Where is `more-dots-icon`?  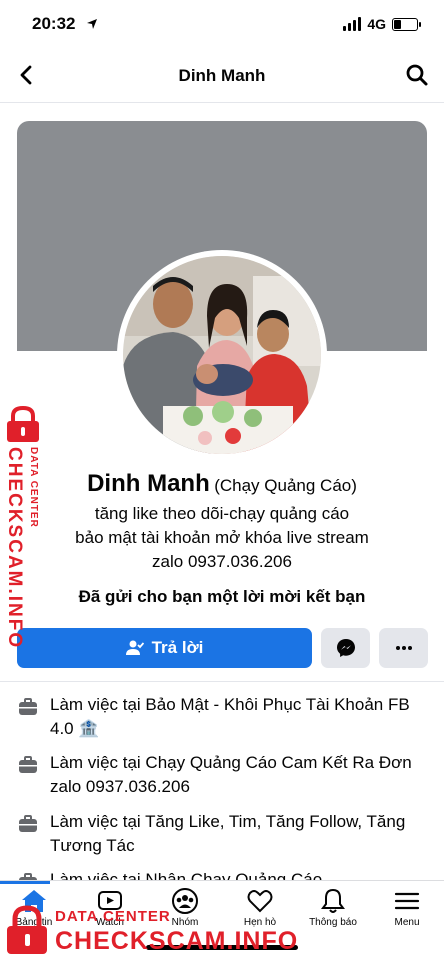 more-dots-icon is located at coordinates (403, 648).